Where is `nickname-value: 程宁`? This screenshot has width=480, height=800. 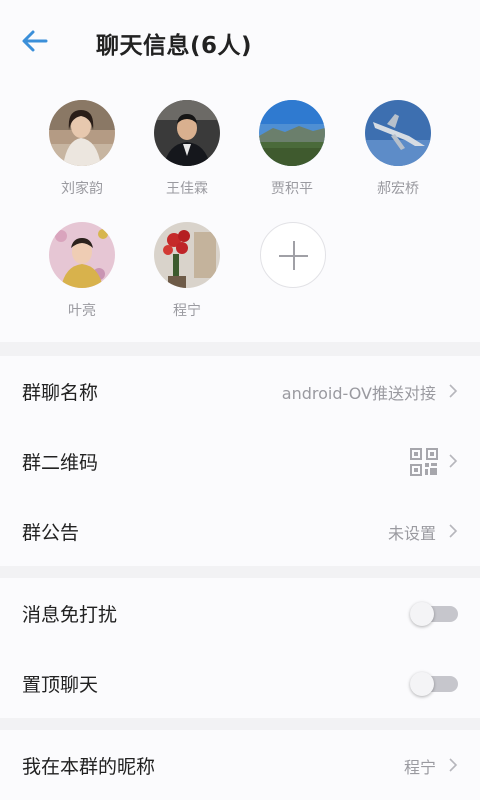
nickname-value: 程宁 is located at coordinates (419, 767).